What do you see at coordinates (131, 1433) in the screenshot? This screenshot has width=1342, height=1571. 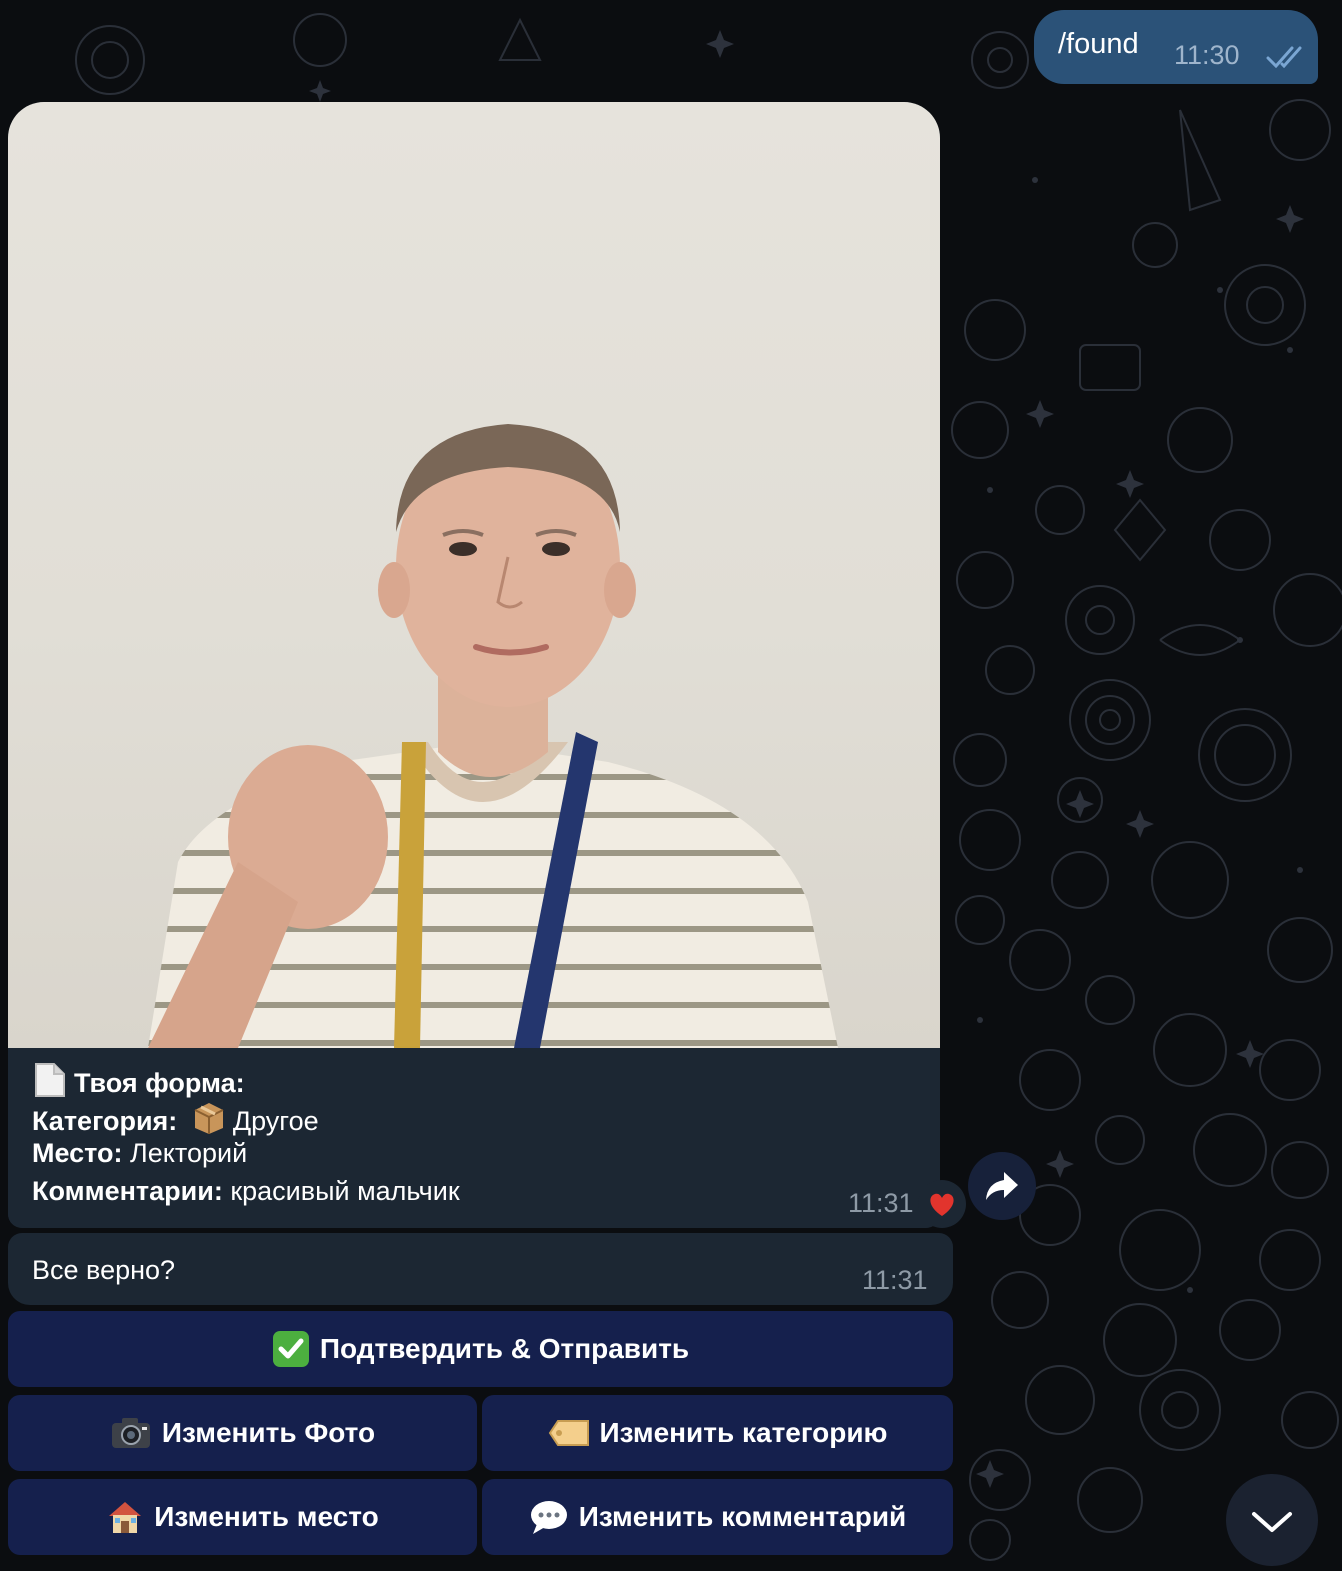 I see `camera-icon` at bounding box center [131, 1433].